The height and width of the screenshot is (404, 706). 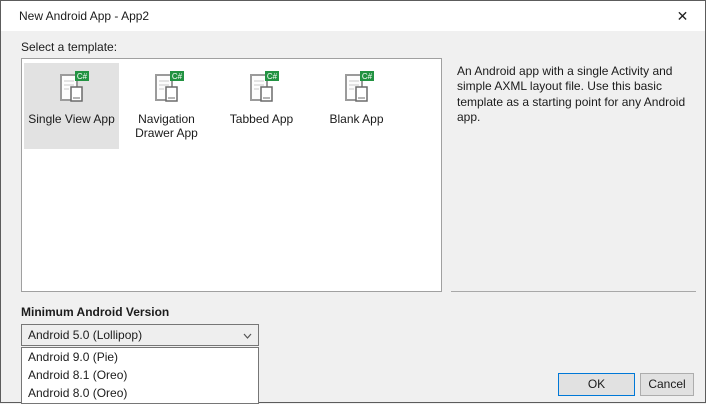 I want to click on title-bar: New Android App - App2 ✕, so click(x=353, y=16).